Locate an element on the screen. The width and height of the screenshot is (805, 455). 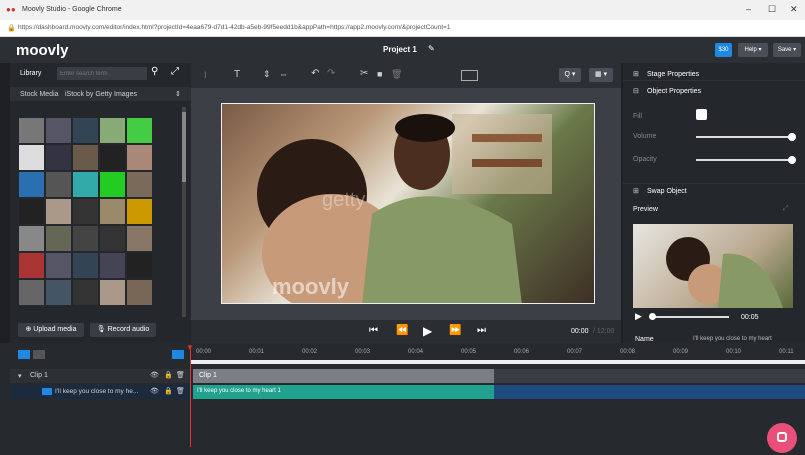
visibility-icon: 👁 is located at coordinates (154, 375).